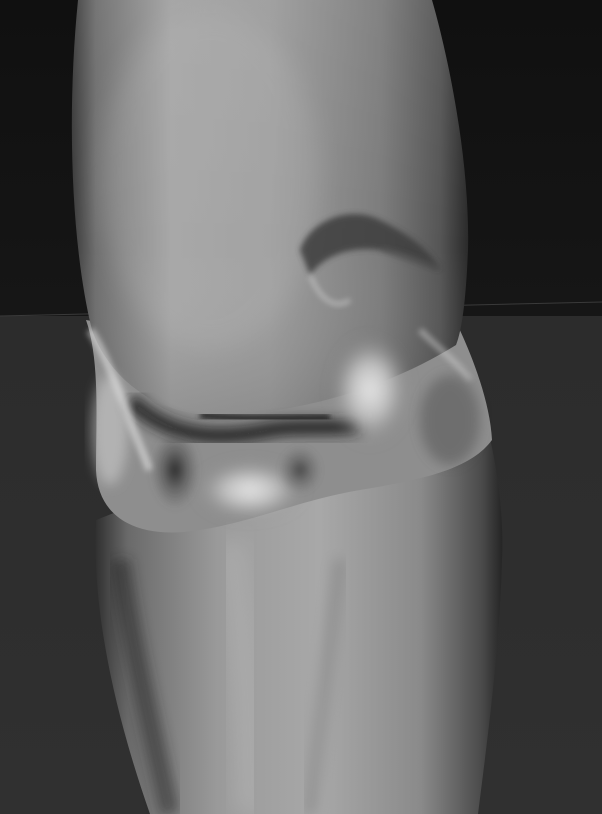  Describe the element at coordinates (370, 390) in the screenshot. I see `kneecap-highlight` at that location.